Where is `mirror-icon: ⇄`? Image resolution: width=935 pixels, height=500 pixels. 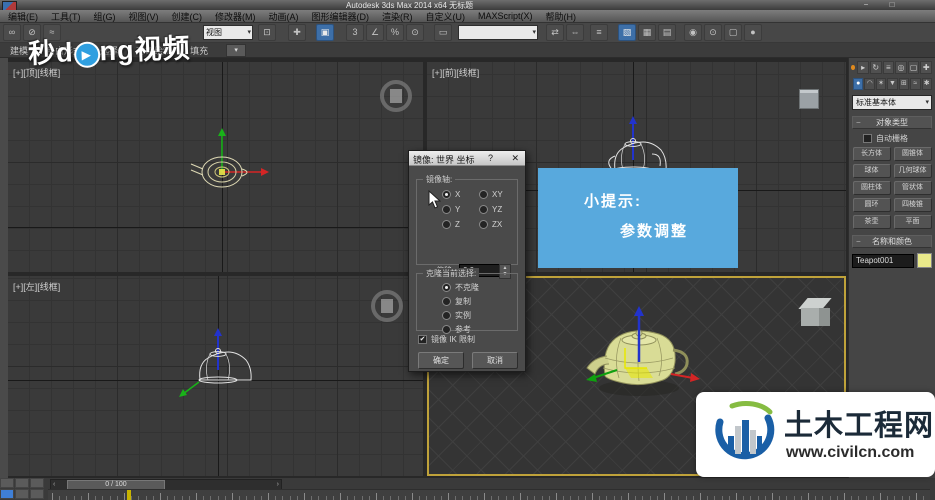
mirror-icon: ⇄ is located at coordinates (555, 32).